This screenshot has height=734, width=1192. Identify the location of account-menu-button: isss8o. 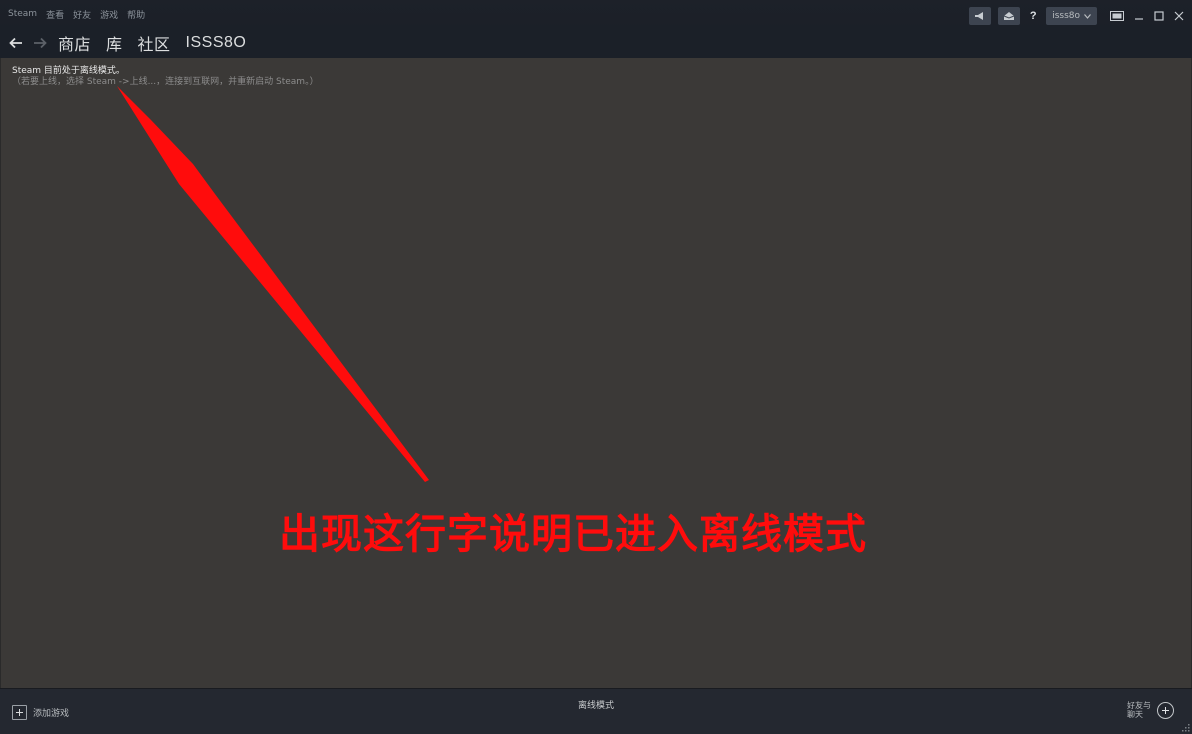
(1071, 16).